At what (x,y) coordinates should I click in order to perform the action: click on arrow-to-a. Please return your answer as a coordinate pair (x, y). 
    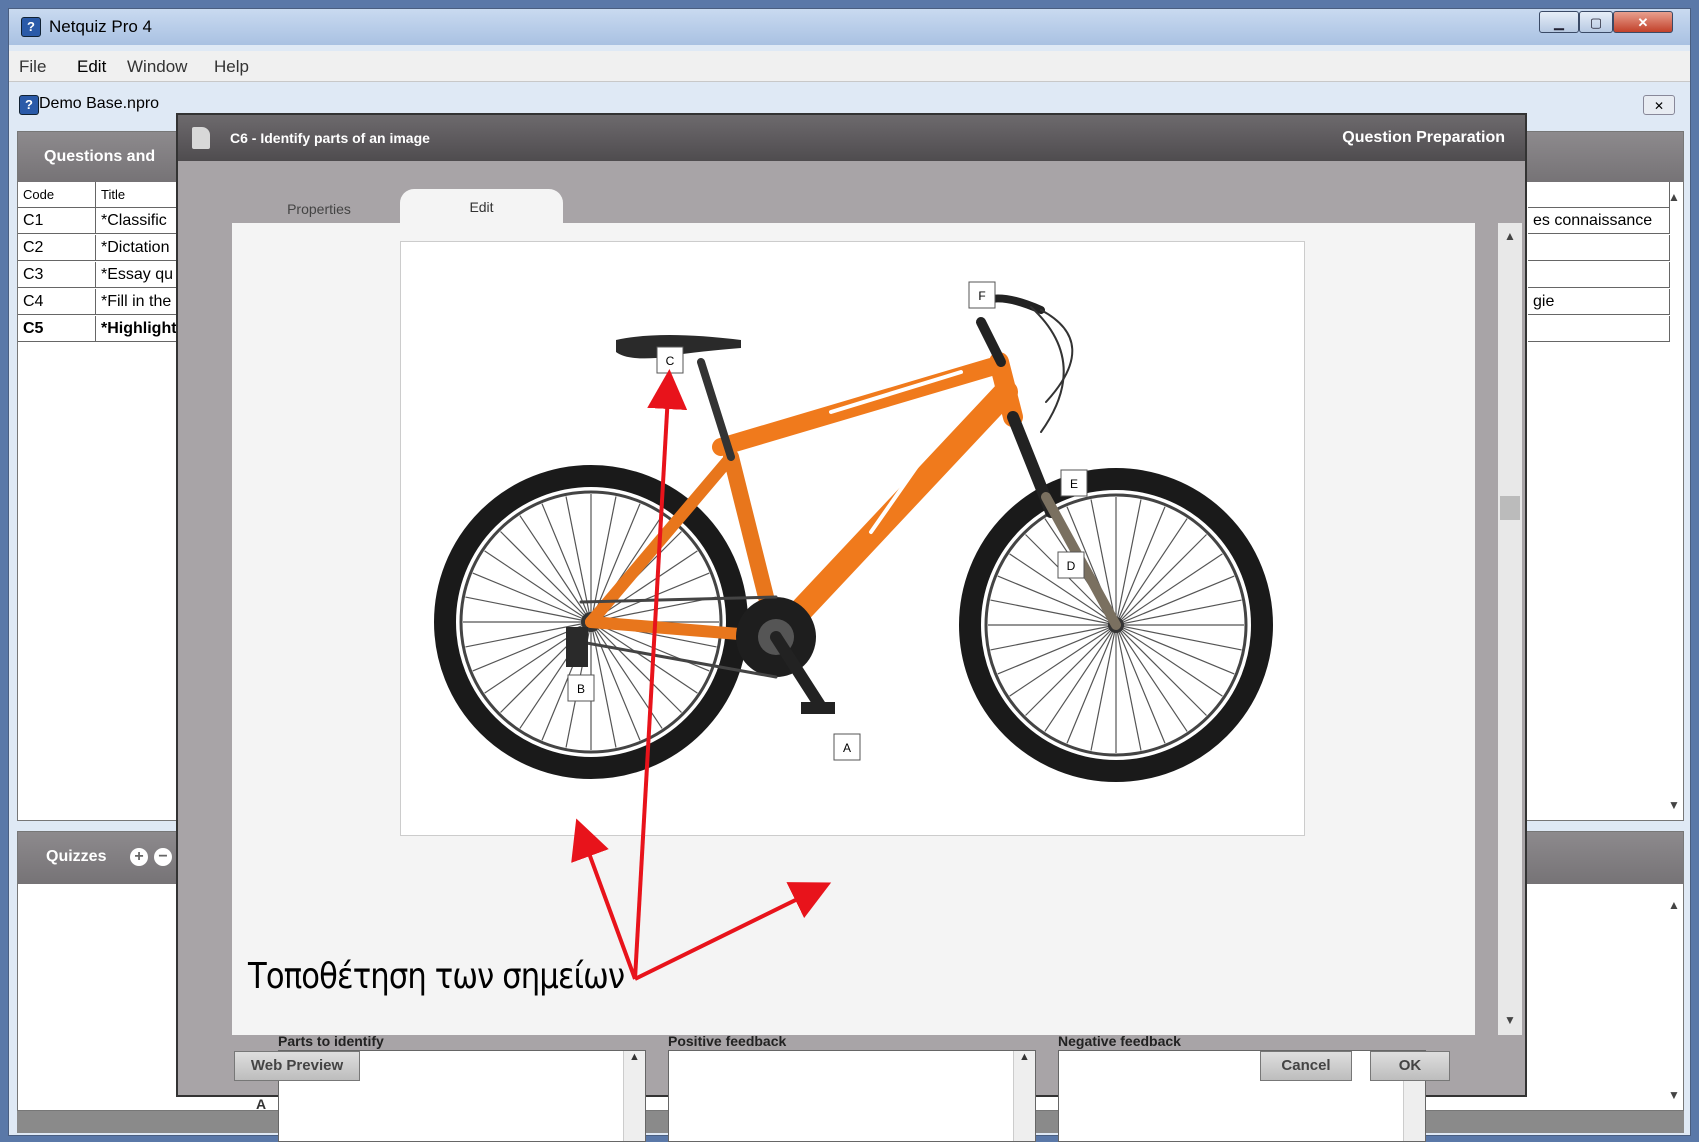
    Looking at the image, I should click on (733, 931).